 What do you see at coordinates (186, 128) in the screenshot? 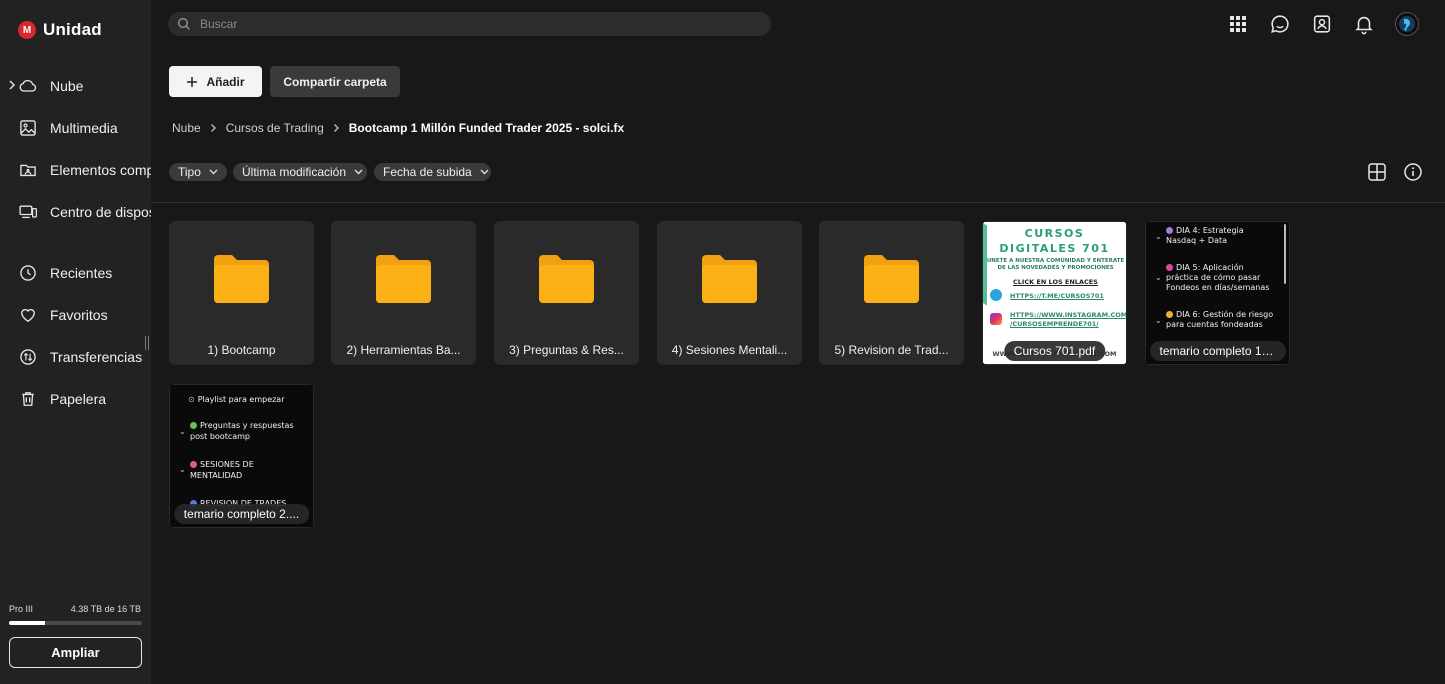
I see `breadcrumb-item: Nube` at bounding box center [186, 128].